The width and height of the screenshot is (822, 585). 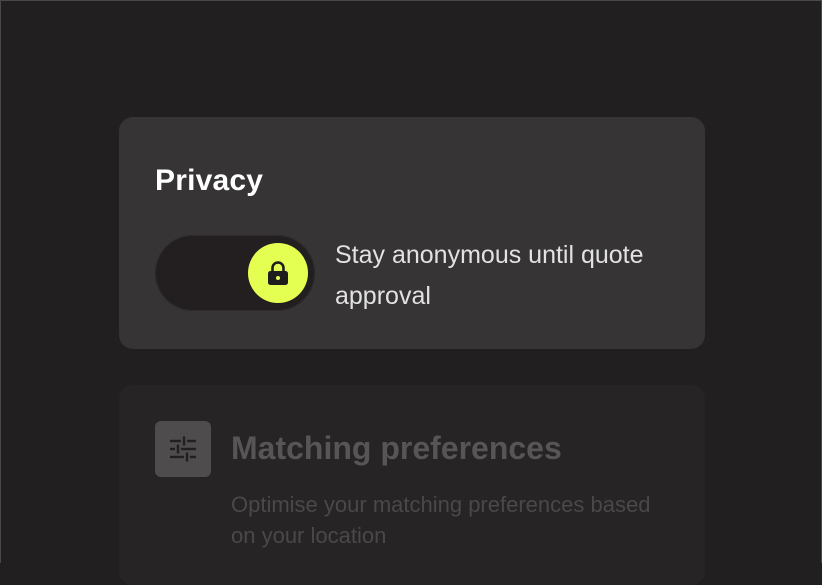 What do you see at coordinates (235, 273) in the screenshot?
I see `anonymity-toggle` at bounding box center [235, 273].